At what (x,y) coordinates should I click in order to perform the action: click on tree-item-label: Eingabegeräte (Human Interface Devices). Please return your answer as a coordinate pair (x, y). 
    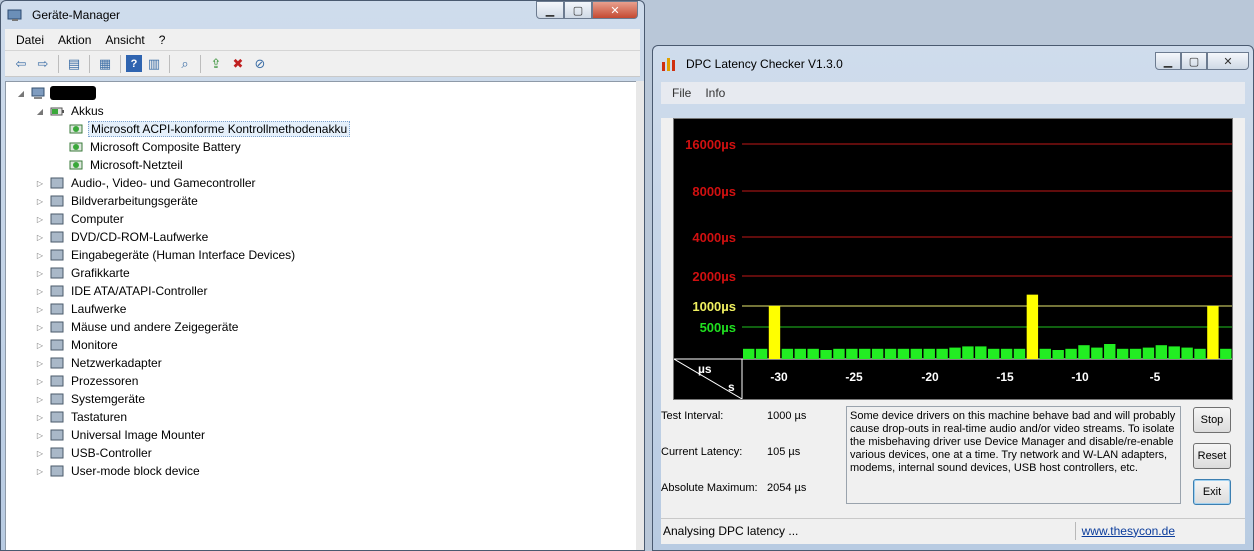
    Looking at the image, I should click on (183, 255).